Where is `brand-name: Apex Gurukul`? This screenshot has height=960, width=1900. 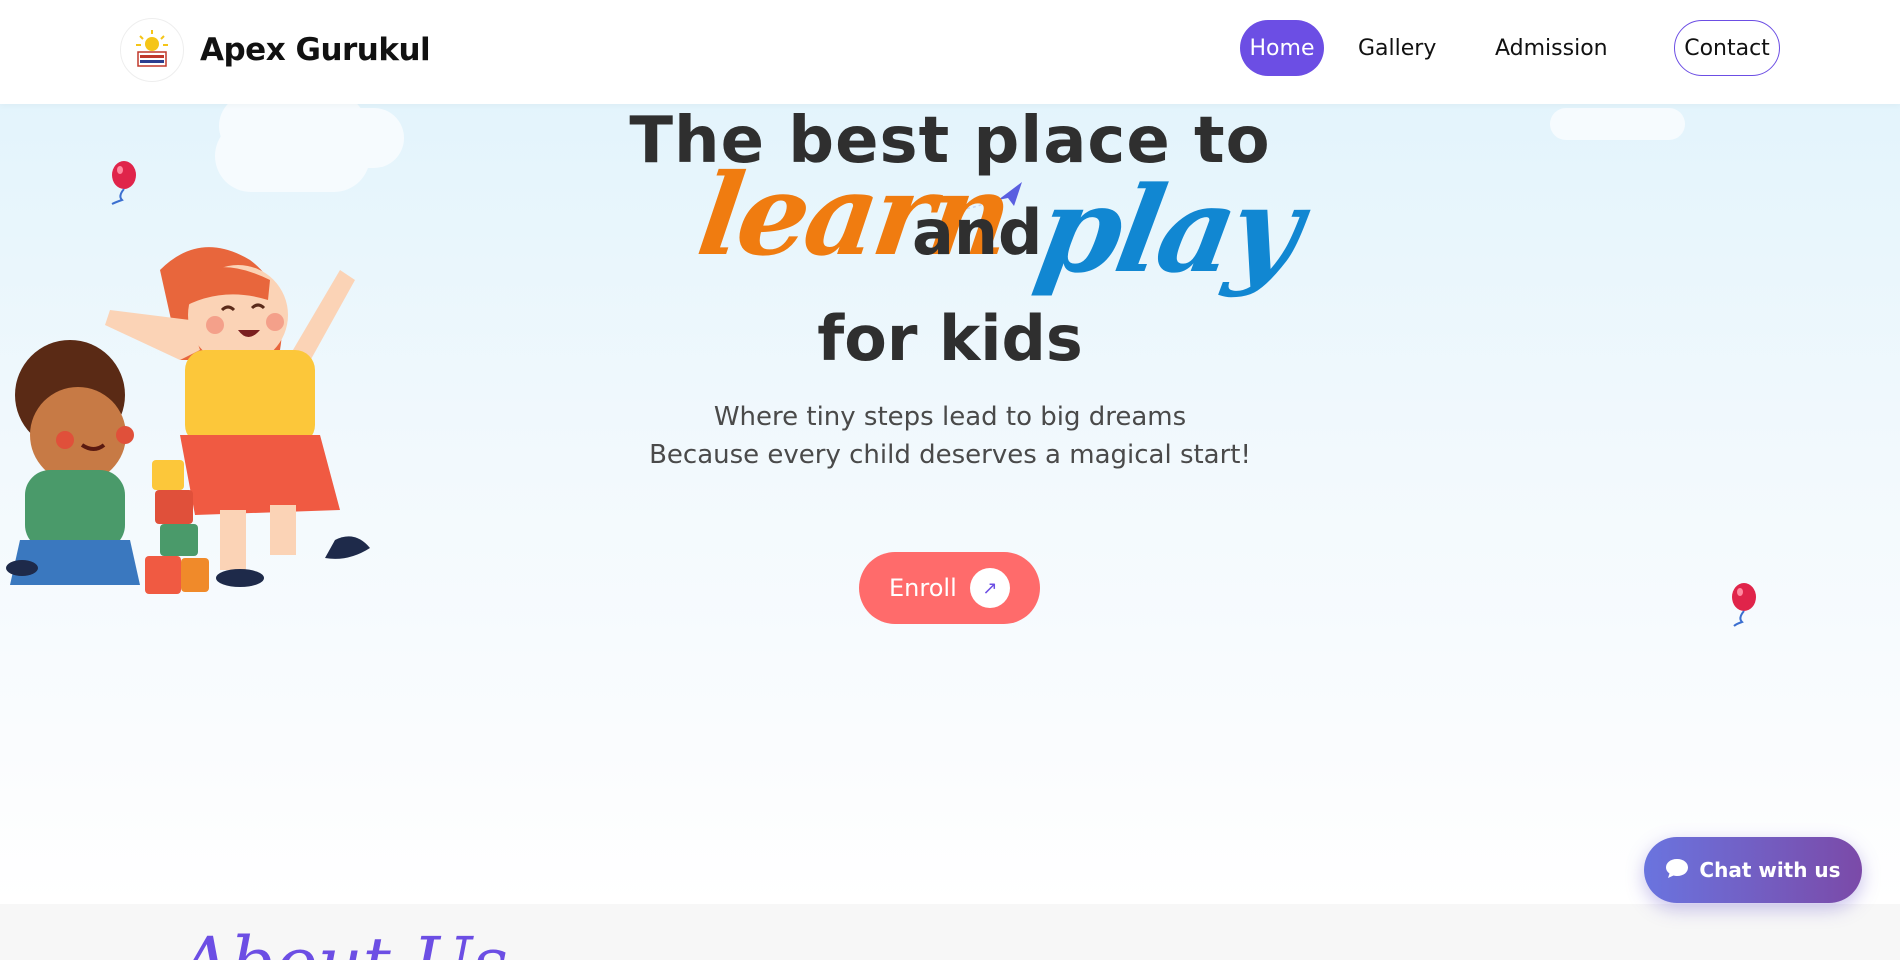 brand-name: Apex Gurukul is located at coordinates (315, 50).